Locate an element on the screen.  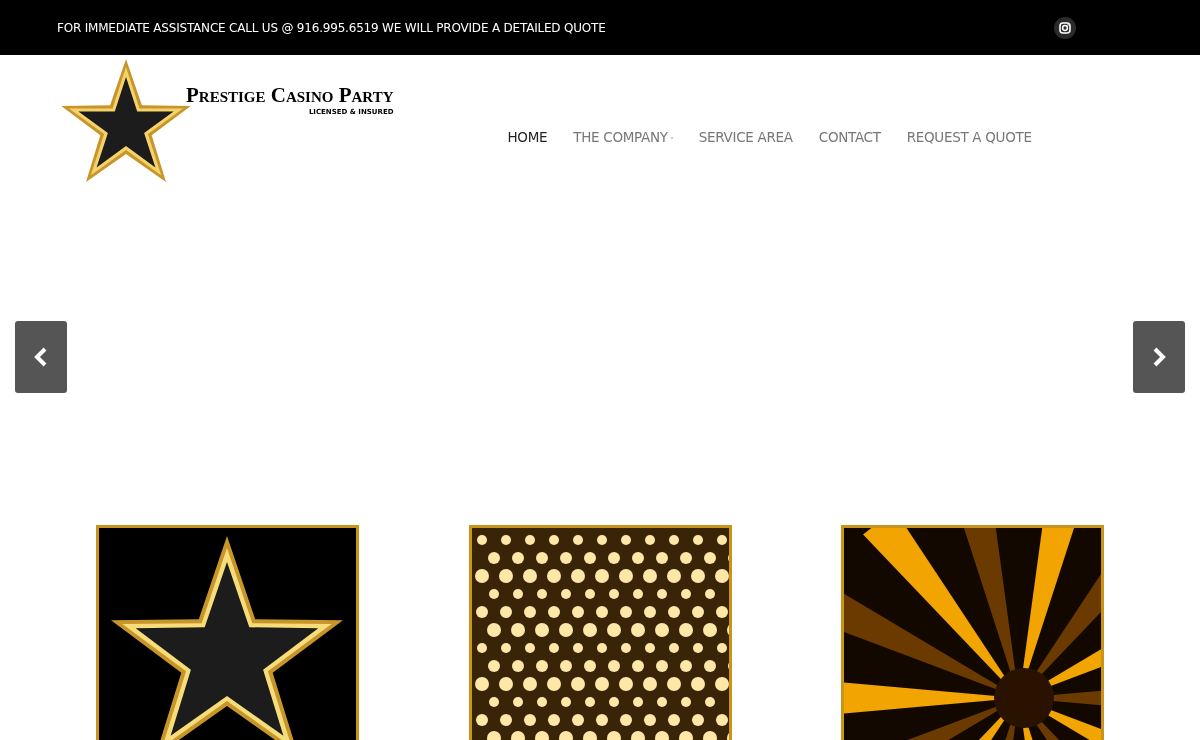
next-slide-button is located at coordinates (1159, 357).